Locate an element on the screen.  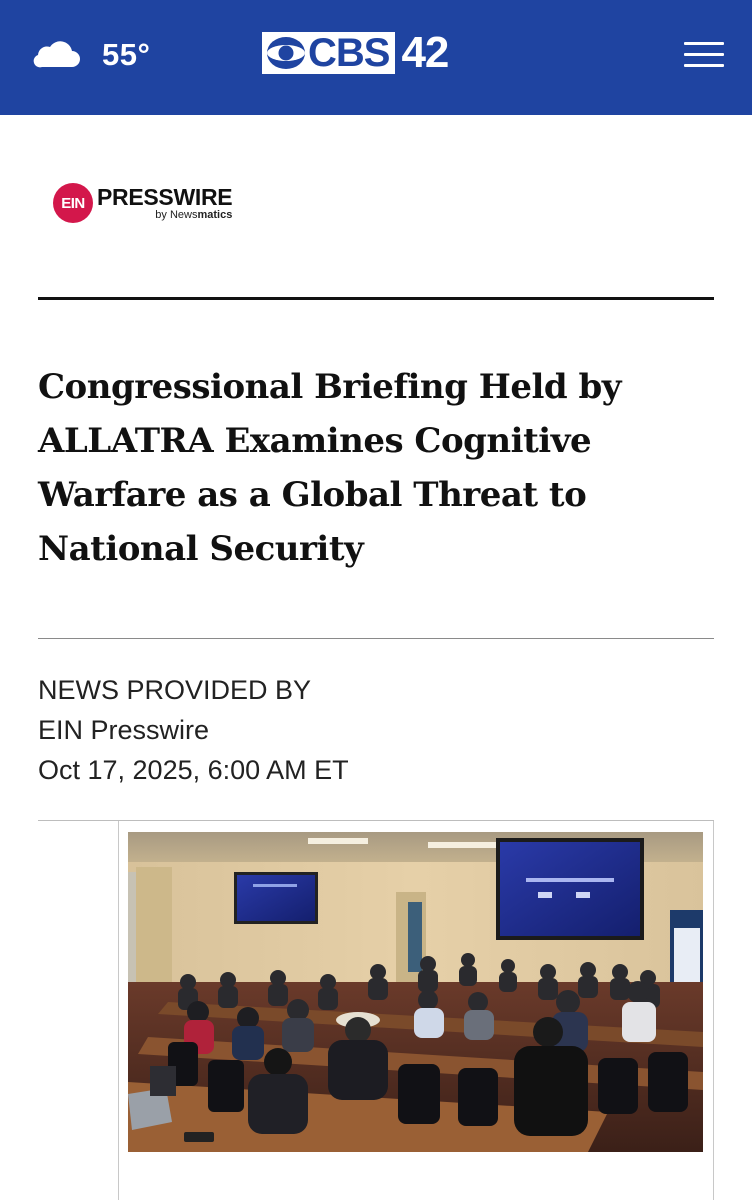
ein-presswire-logo: EIN PRESSWIRE by Newsmatics is located at coordinates (143, 203).